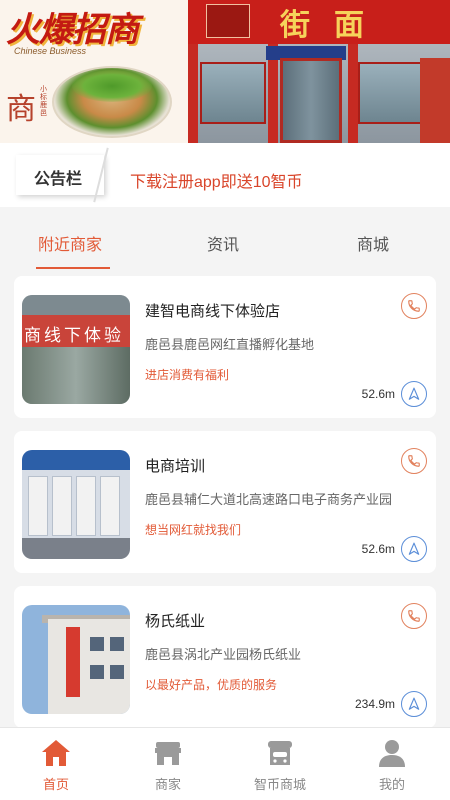 The height and width of the screenshot is (800, 450). What do you see at coordinates (334, 25) in the screenshot?
I see `shop-sign-text: 街面` at bounding box center [334, 25].